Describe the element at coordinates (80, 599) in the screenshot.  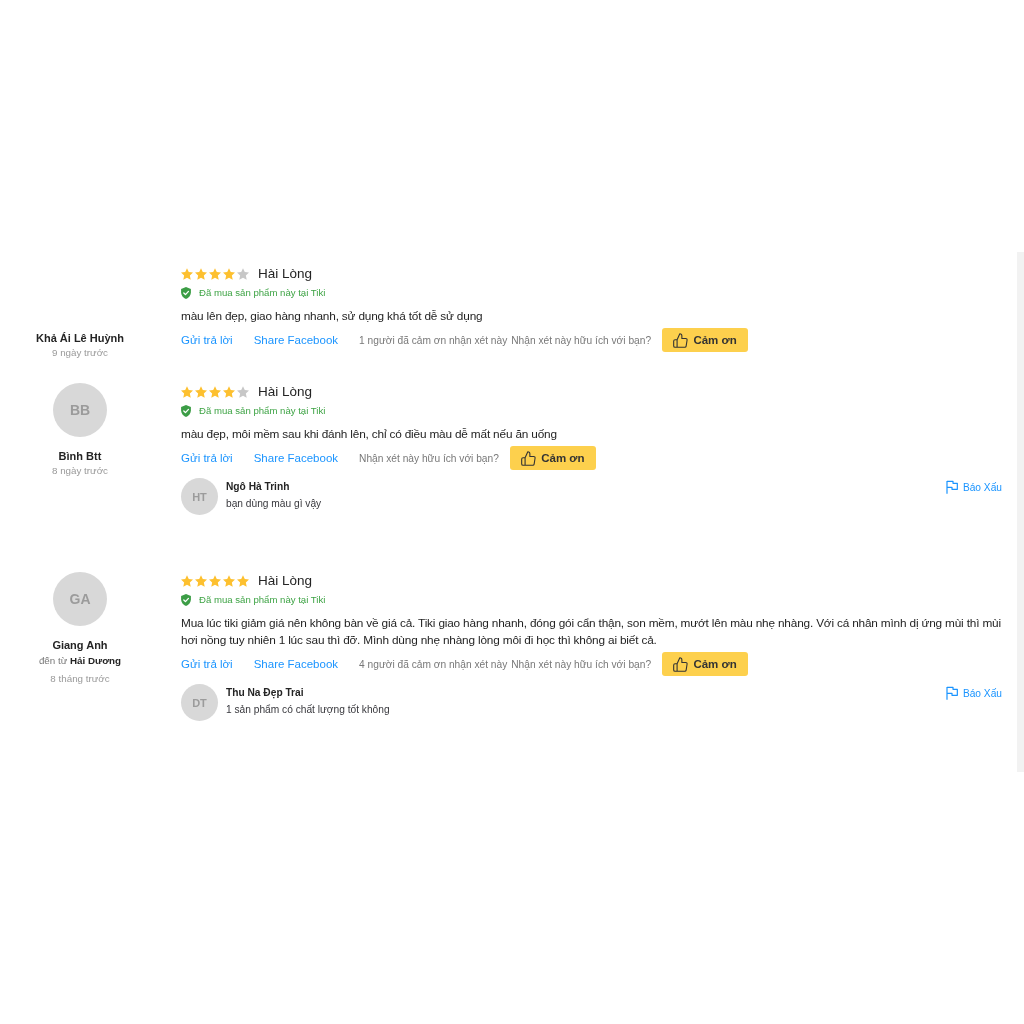
I see `avatar: GA` at that location.